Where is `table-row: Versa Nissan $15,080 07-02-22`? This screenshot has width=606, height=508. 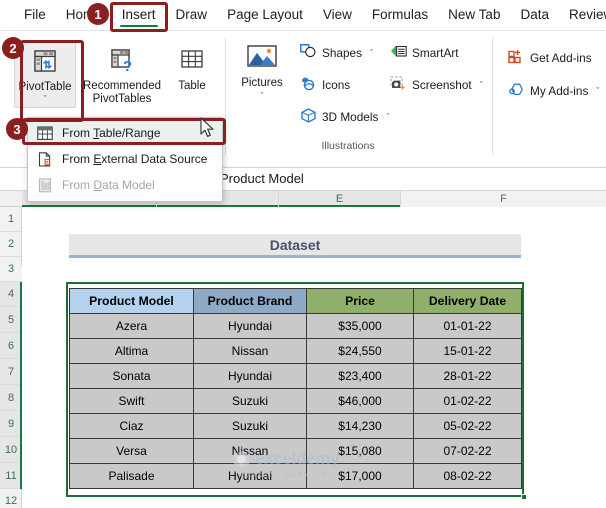 table-row: Versa Nissan $15,080 07-02-22 is located at coordinates (295, 451).